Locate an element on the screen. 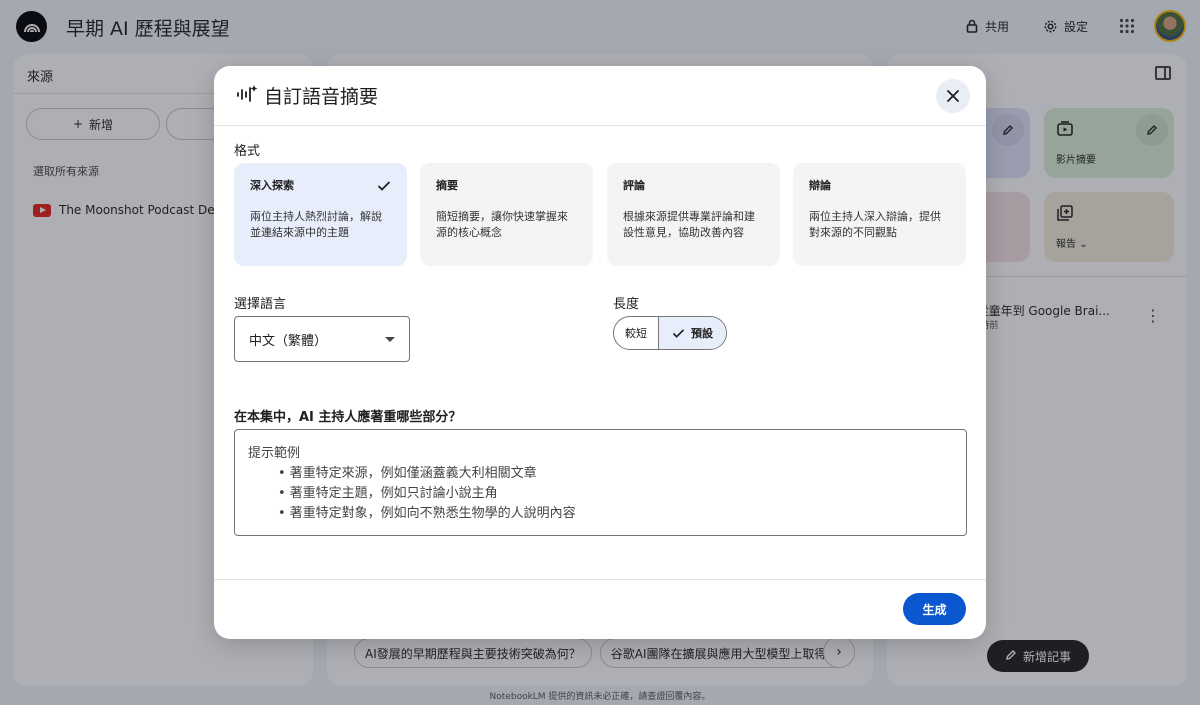 This screenshot has height=705, width=1200. prompt-example: 著重特定主題，例如只討論小說主角 is located at coordinates (615, 494).